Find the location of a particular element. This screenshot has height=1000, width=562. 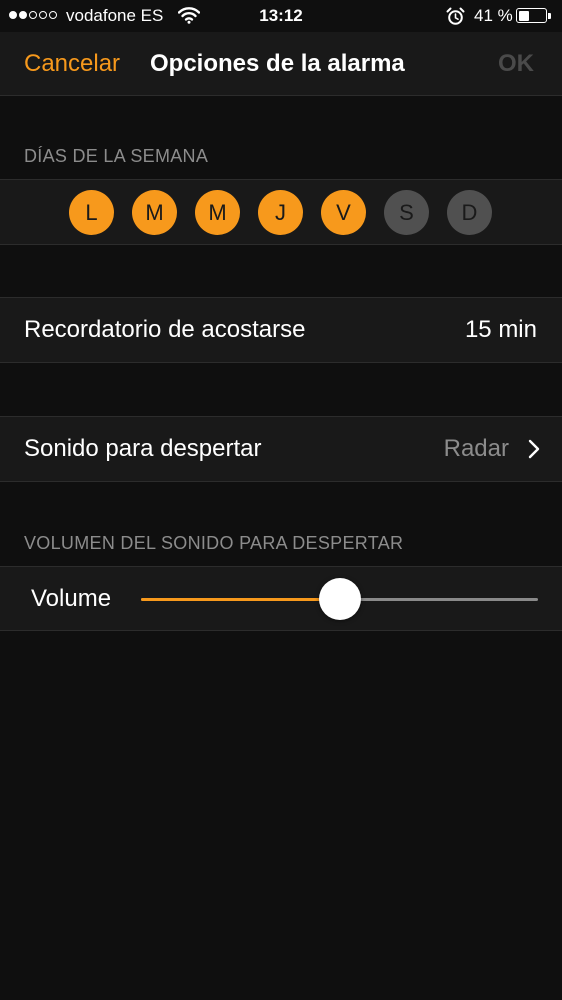

volume-cell: Volume is located at coordinates (281, 598).